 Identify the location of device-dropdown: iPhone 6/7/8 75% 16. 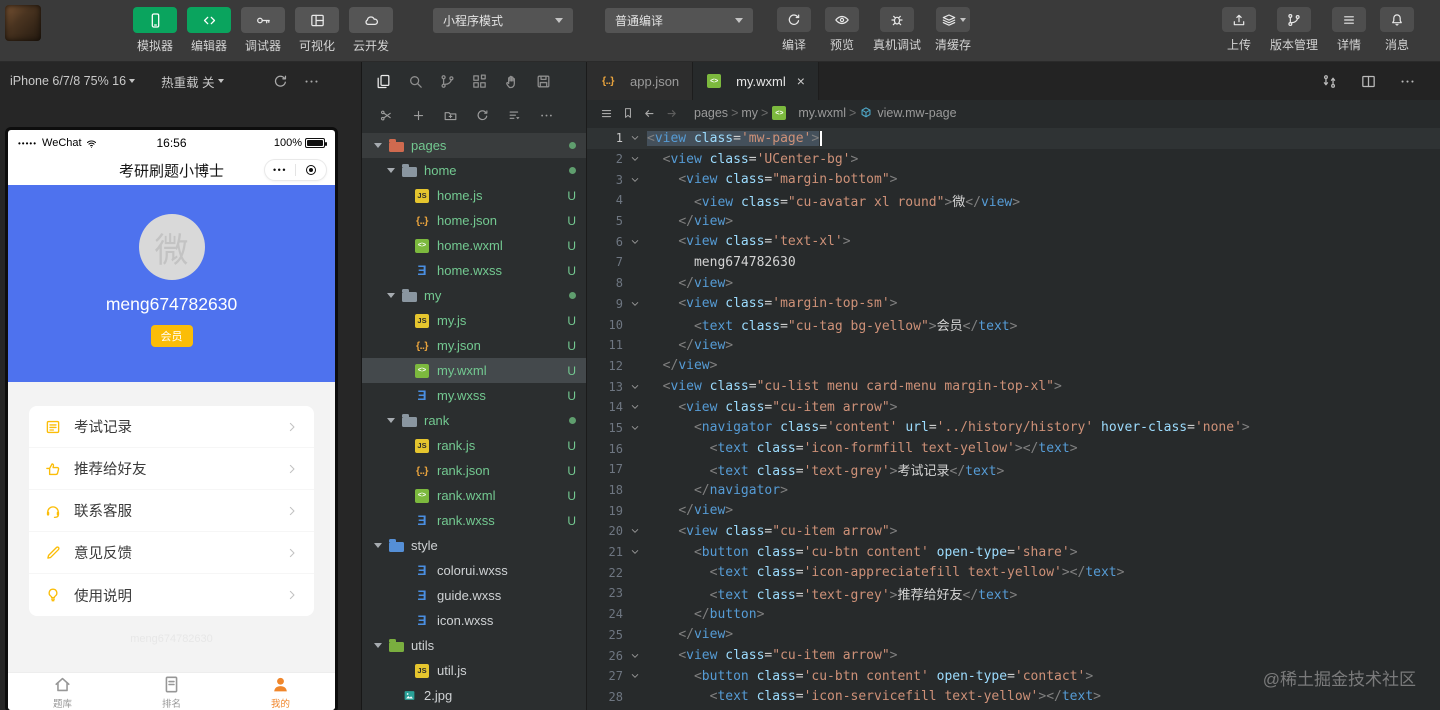
(73, 81).